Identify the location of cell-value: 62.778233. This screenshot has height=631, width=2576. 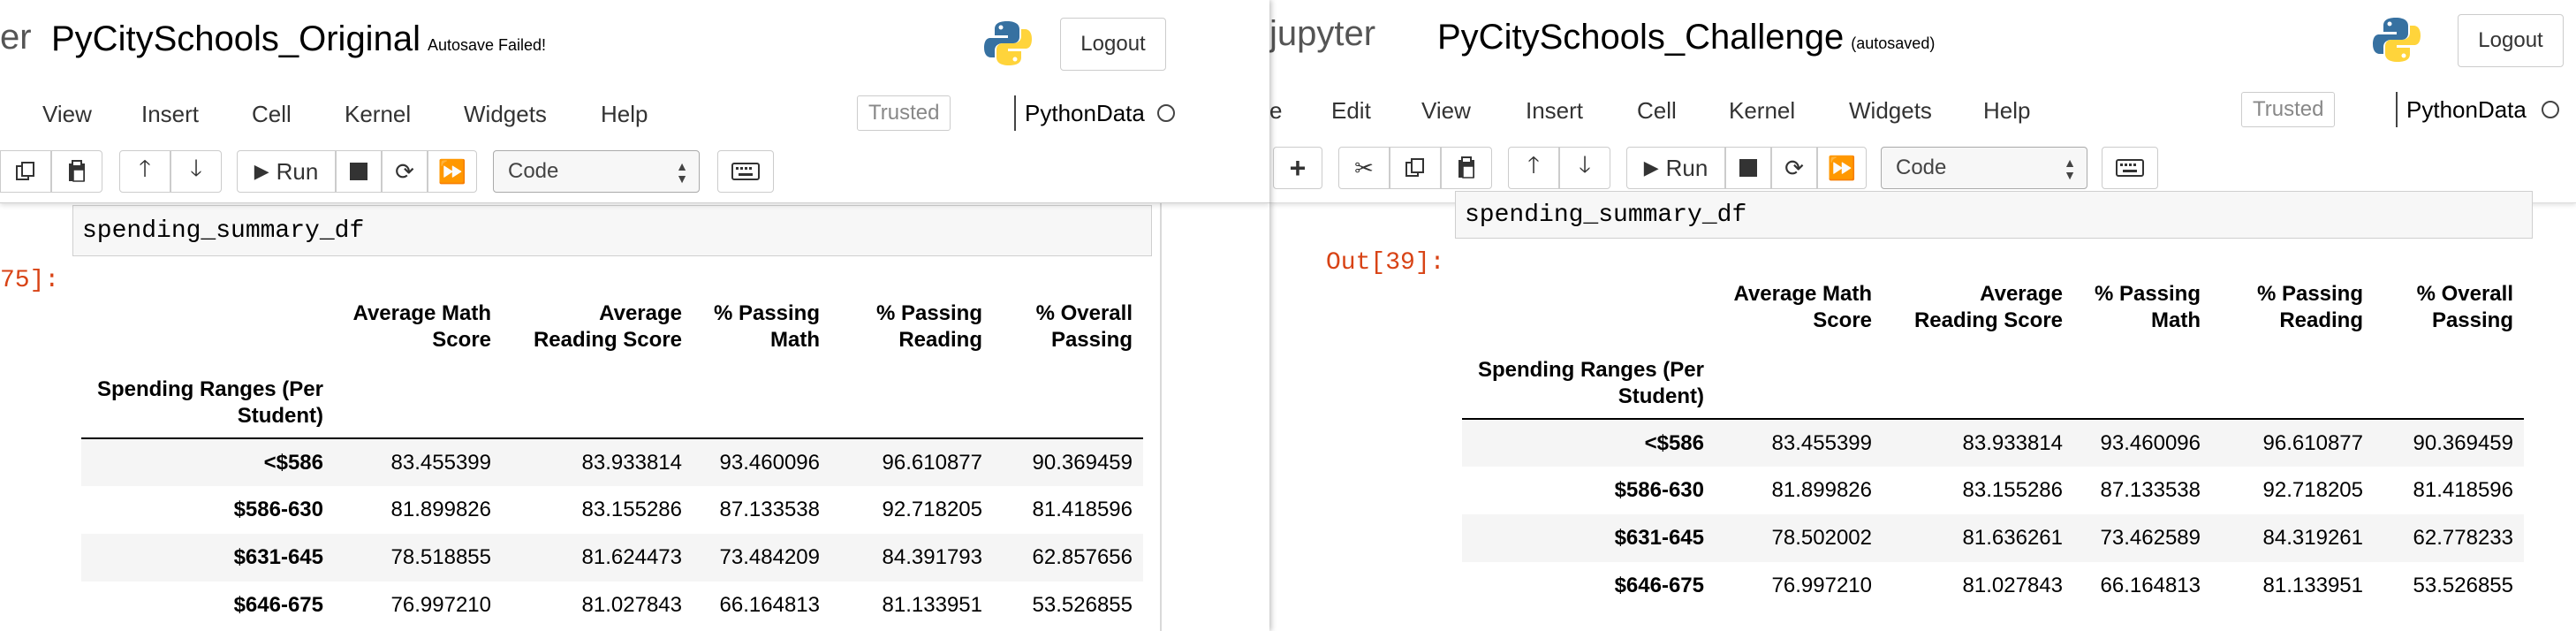
(2463, 538).